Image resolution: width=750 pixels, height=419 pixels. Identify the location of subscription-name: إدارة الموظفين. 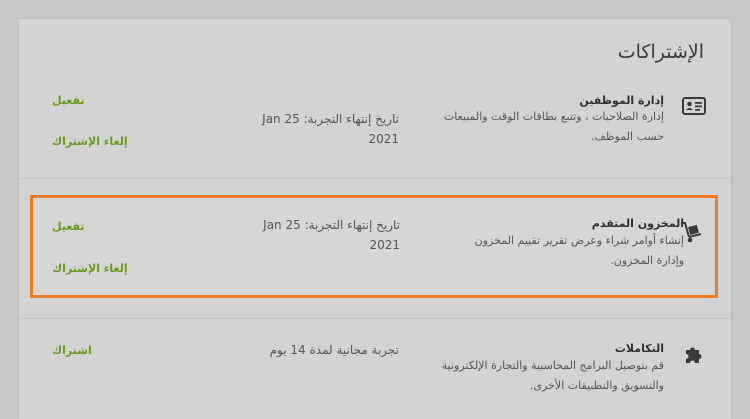
(621, 100).